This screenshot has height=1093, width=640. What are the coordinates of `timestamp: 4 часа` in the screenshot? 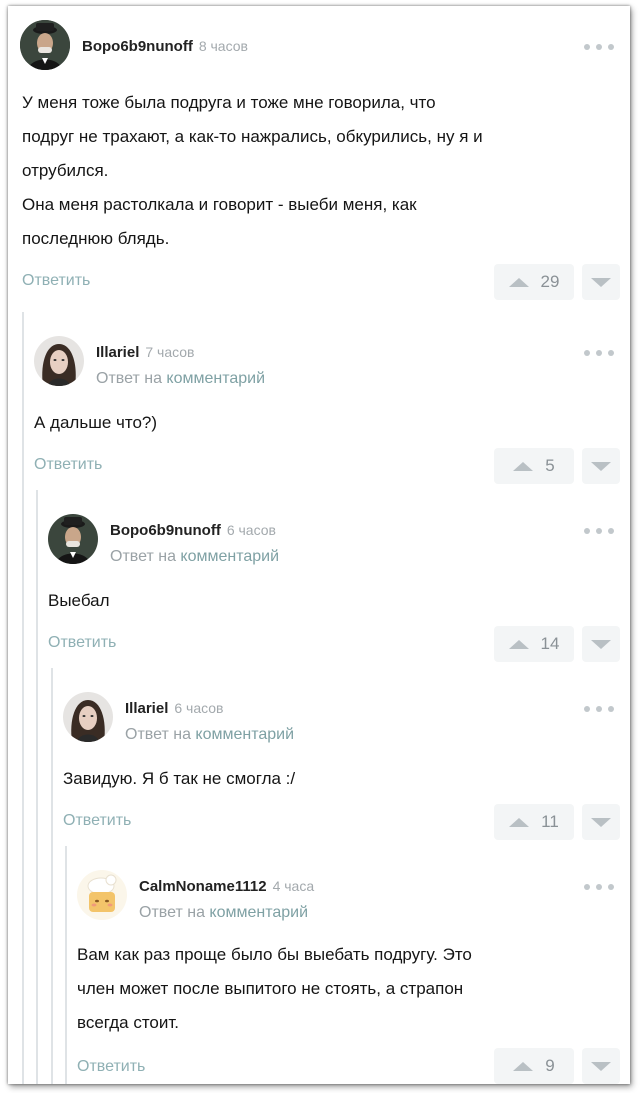 It's located at (293, 886).